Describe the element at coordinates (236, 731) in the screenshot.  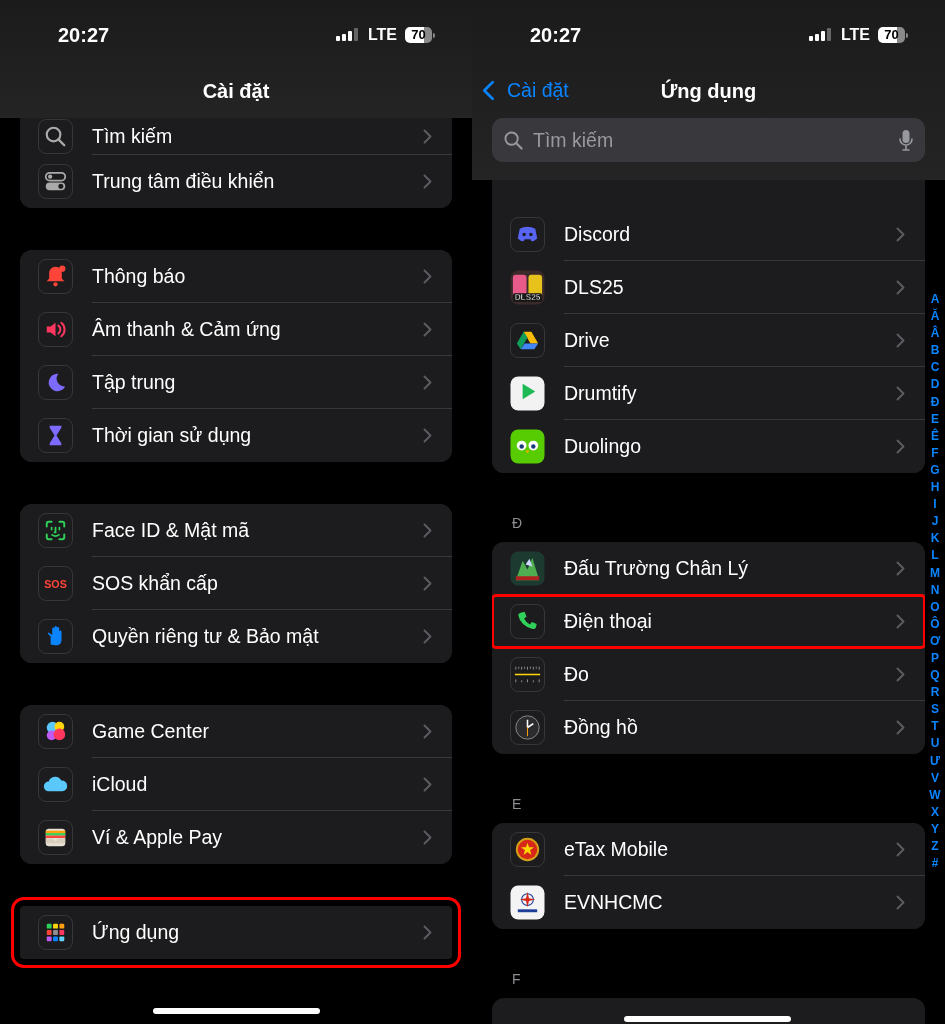
I see `list-item: Game Center` at that location.